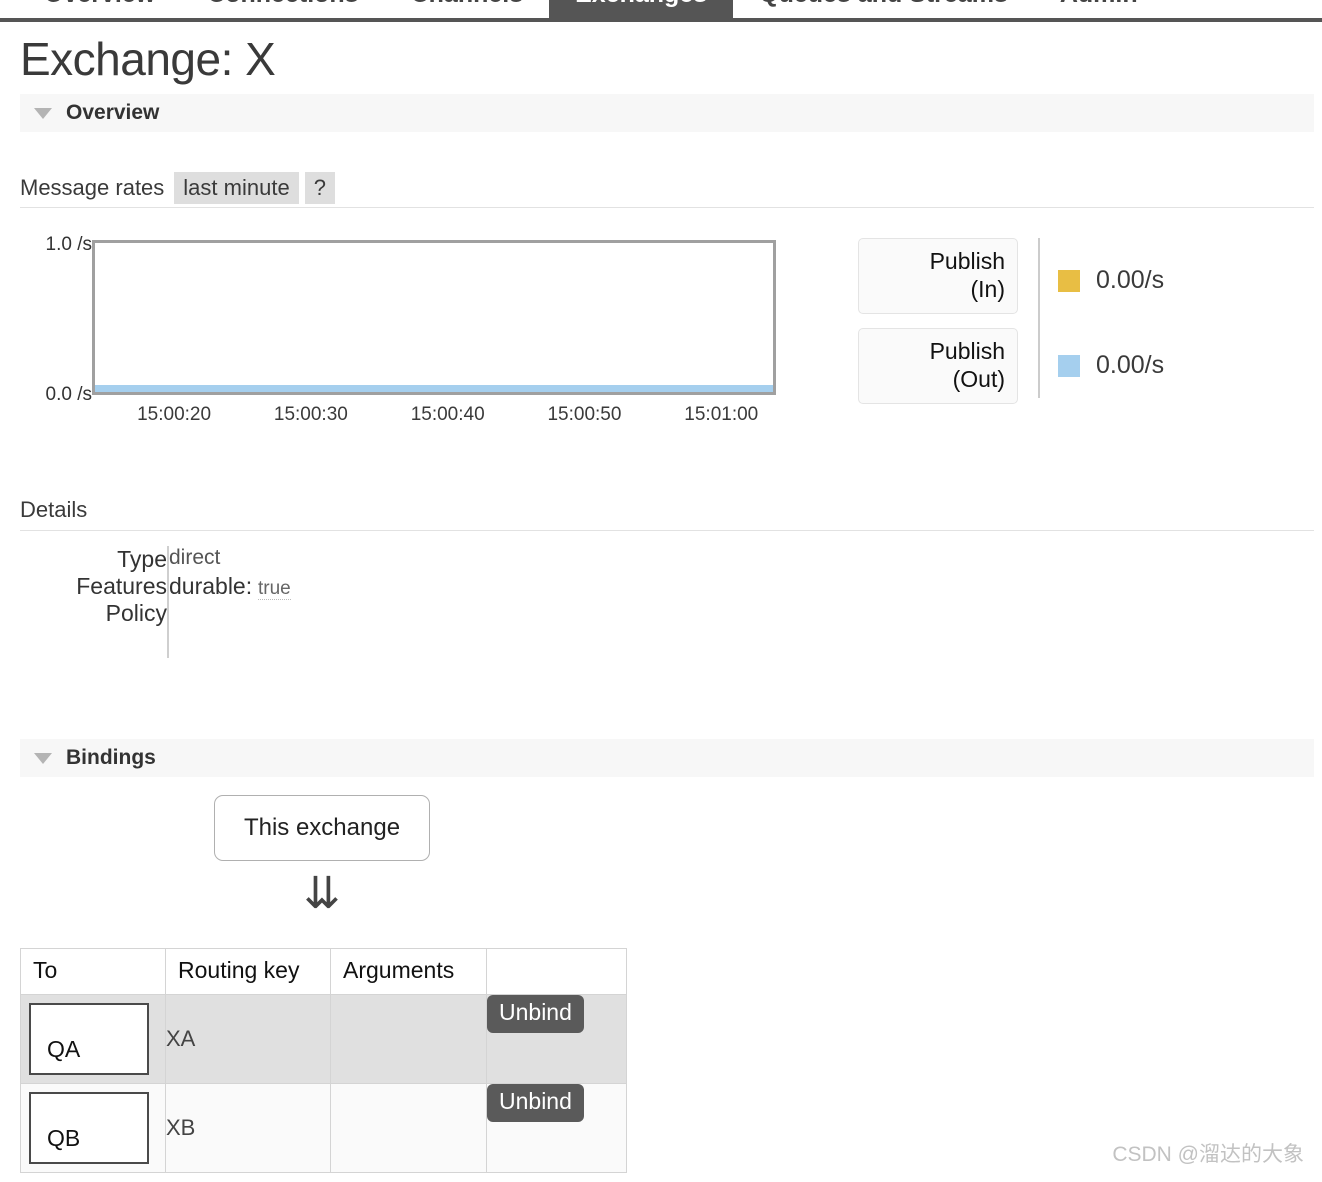  I want to click on double-down-arrow-icon: ⇊, so click(322, 893).